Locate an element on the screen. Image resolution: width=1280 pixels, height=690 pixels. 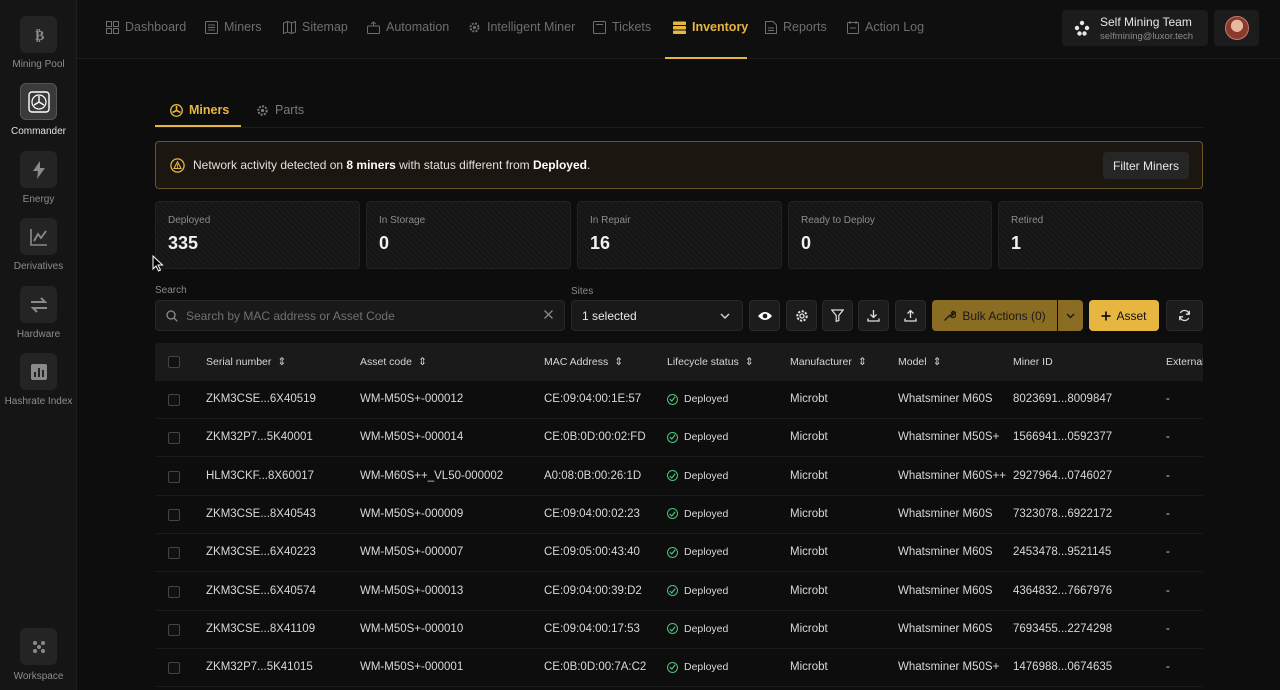
close-icon is located at coordinates (548, 314).